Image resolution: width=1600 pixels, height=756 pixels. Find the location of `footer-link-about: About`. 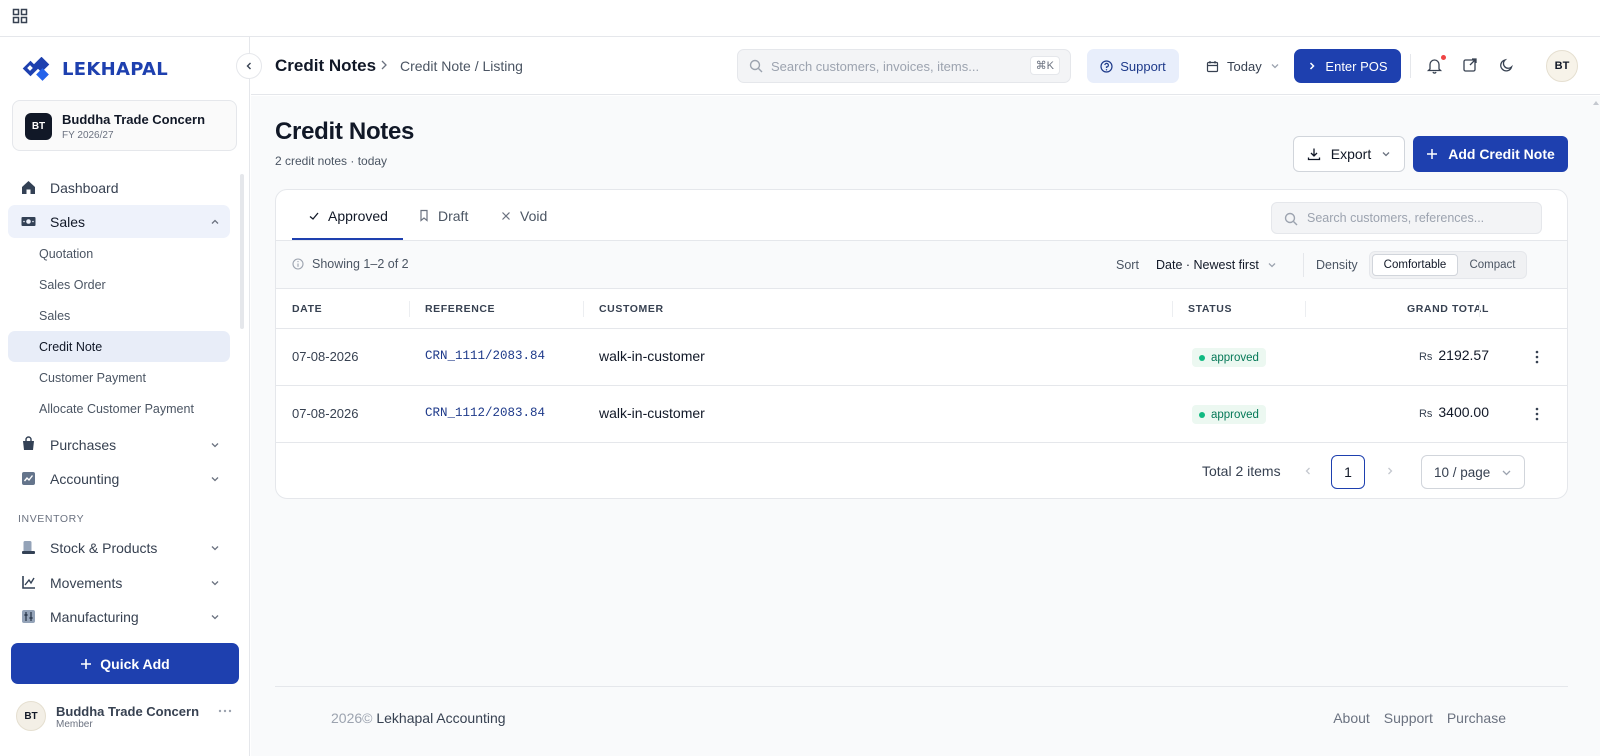

footer-link-about: About is located at coordinates (1351, 718).